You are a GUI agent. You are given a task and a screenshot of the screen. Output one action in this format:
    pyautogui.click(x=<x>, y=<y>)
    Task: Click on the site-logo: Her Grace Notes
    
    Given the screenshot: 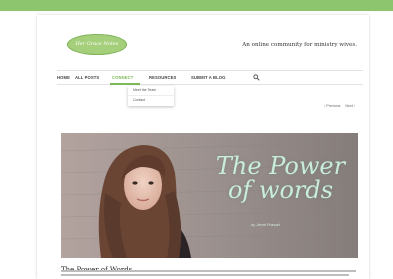 What is the action you would take?
    pyautogui.click(x=97, y=44)
    